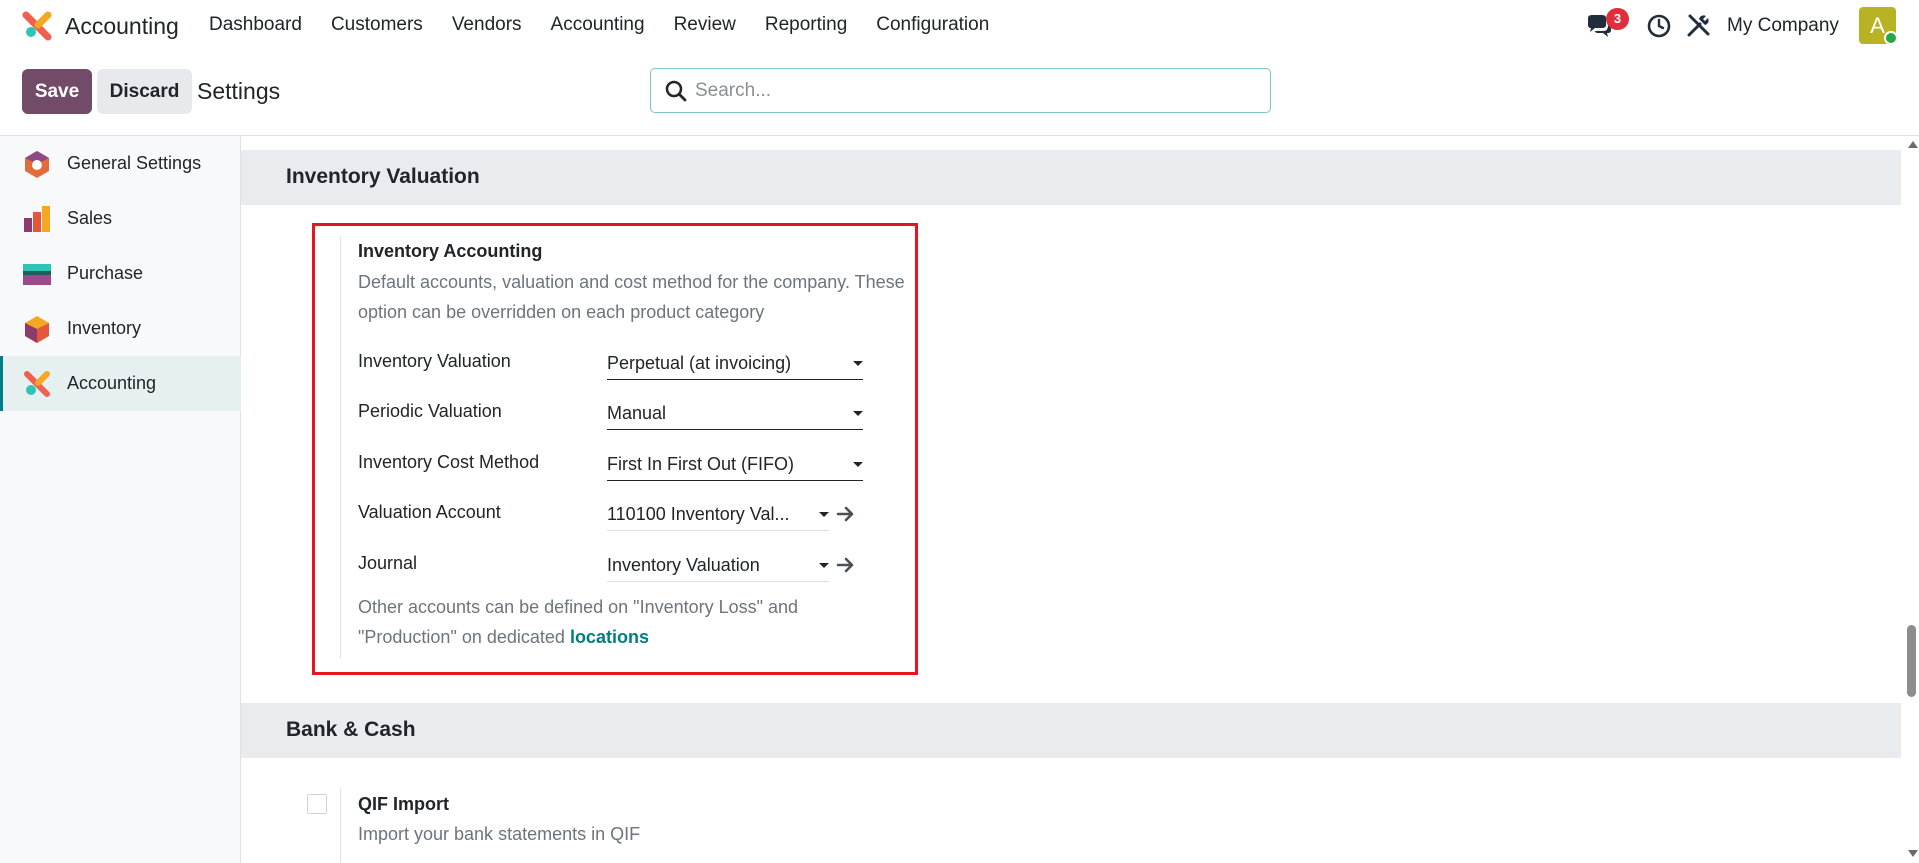 This screenshot has height=863, width=1919. What do you see at coordinates (37, 329) in the screenshot?
I see `inventory-icon` at bounding box center [37, 329].